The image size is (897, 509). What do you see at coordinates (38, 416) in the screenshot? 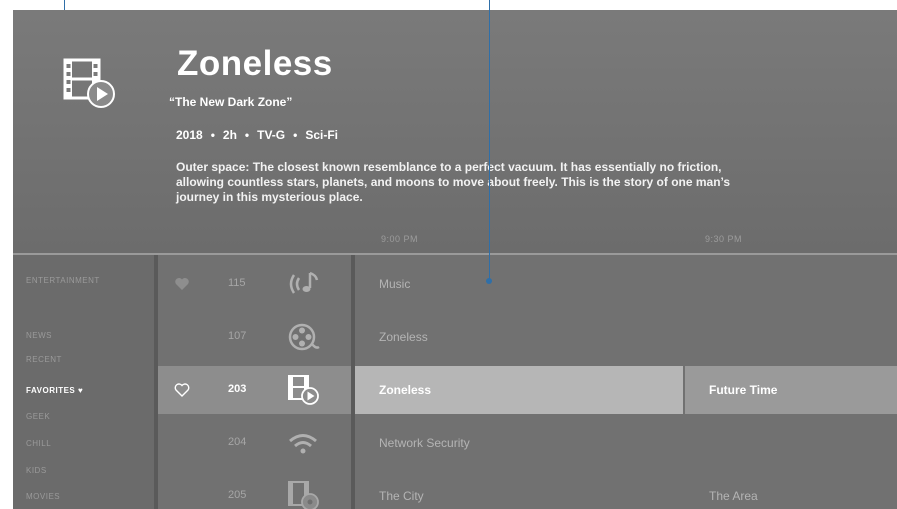
I see `category-item-geek: GEEK` at bounding box center [38, 416].